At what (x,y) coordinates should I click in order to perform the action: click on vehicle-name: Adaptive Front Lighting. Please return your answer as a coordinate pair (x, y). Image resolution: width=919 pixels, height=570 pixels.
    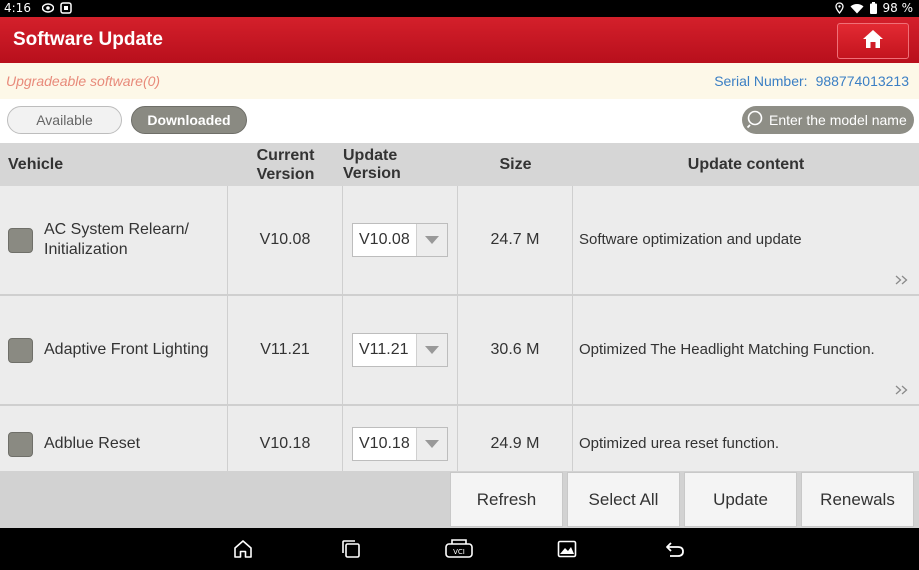
    Looking at the image, I should click on (126, 349).